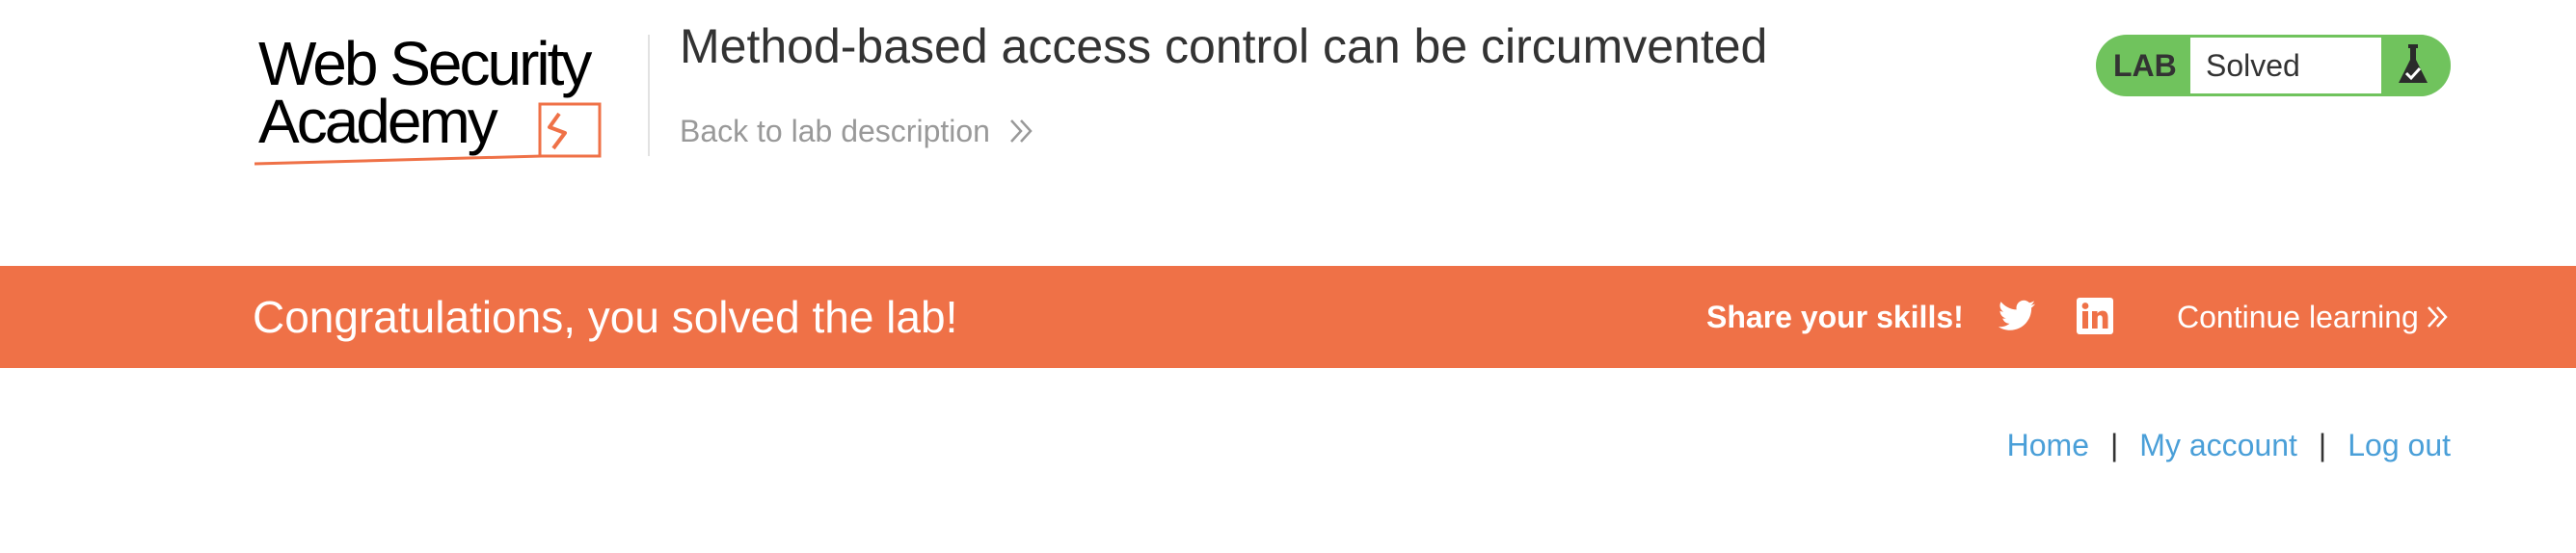  I want to click on congratulations-message: Congratulations, you solved the lab!, so click(605, 317).